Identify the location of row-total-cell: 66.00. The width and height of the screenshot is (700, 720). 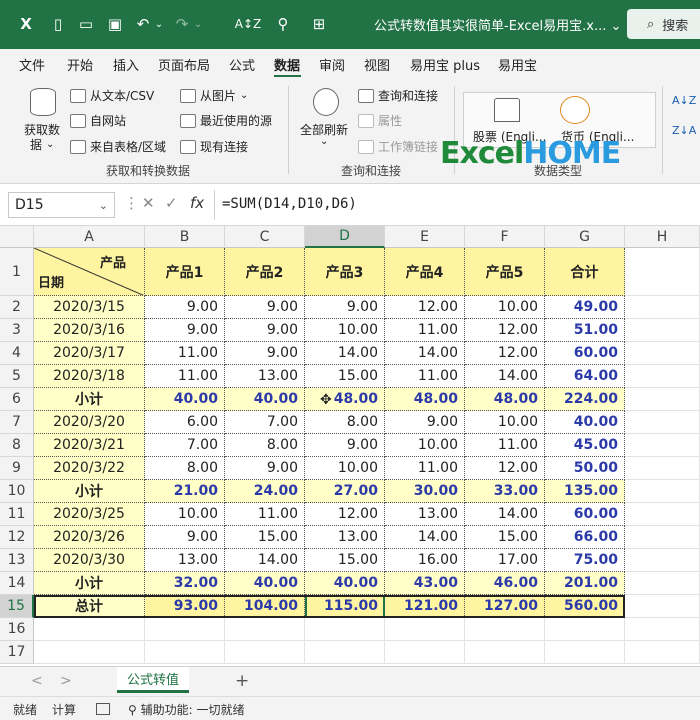
(585, 537).